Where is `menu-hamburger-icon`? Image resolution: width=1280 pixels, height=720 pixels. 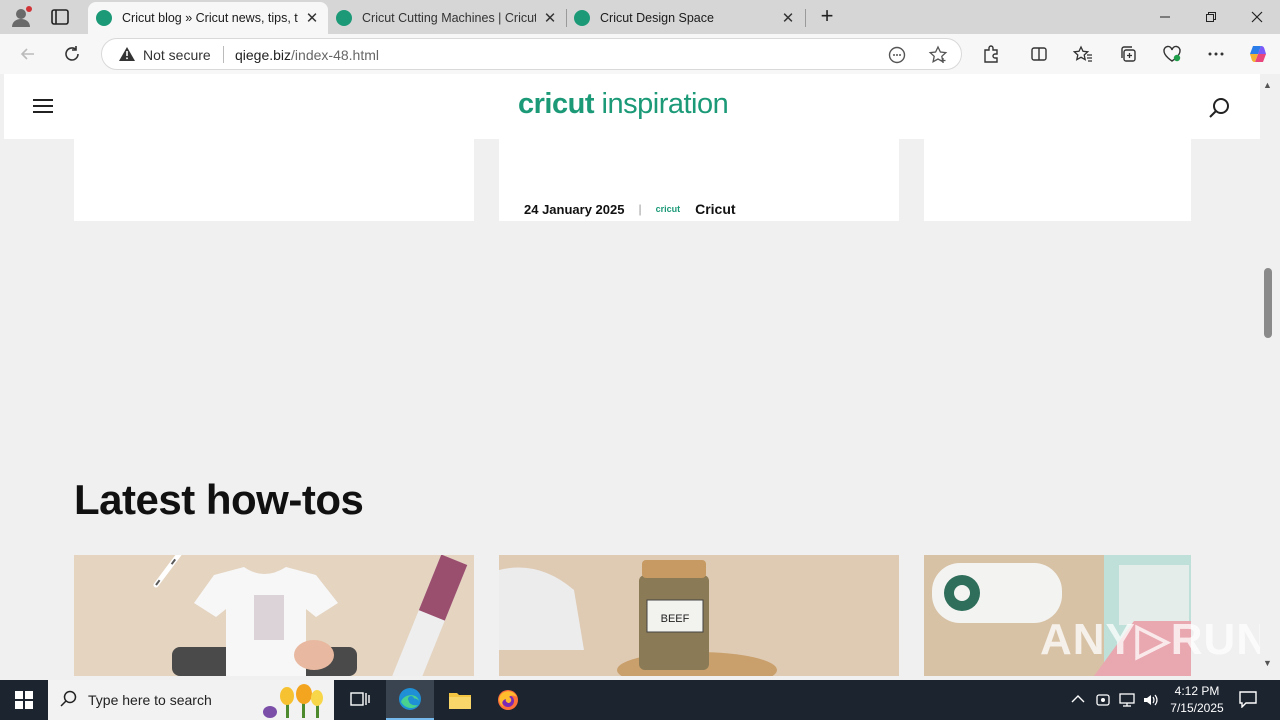 menu-hamburger-icon is located at coordinates (43, 106).